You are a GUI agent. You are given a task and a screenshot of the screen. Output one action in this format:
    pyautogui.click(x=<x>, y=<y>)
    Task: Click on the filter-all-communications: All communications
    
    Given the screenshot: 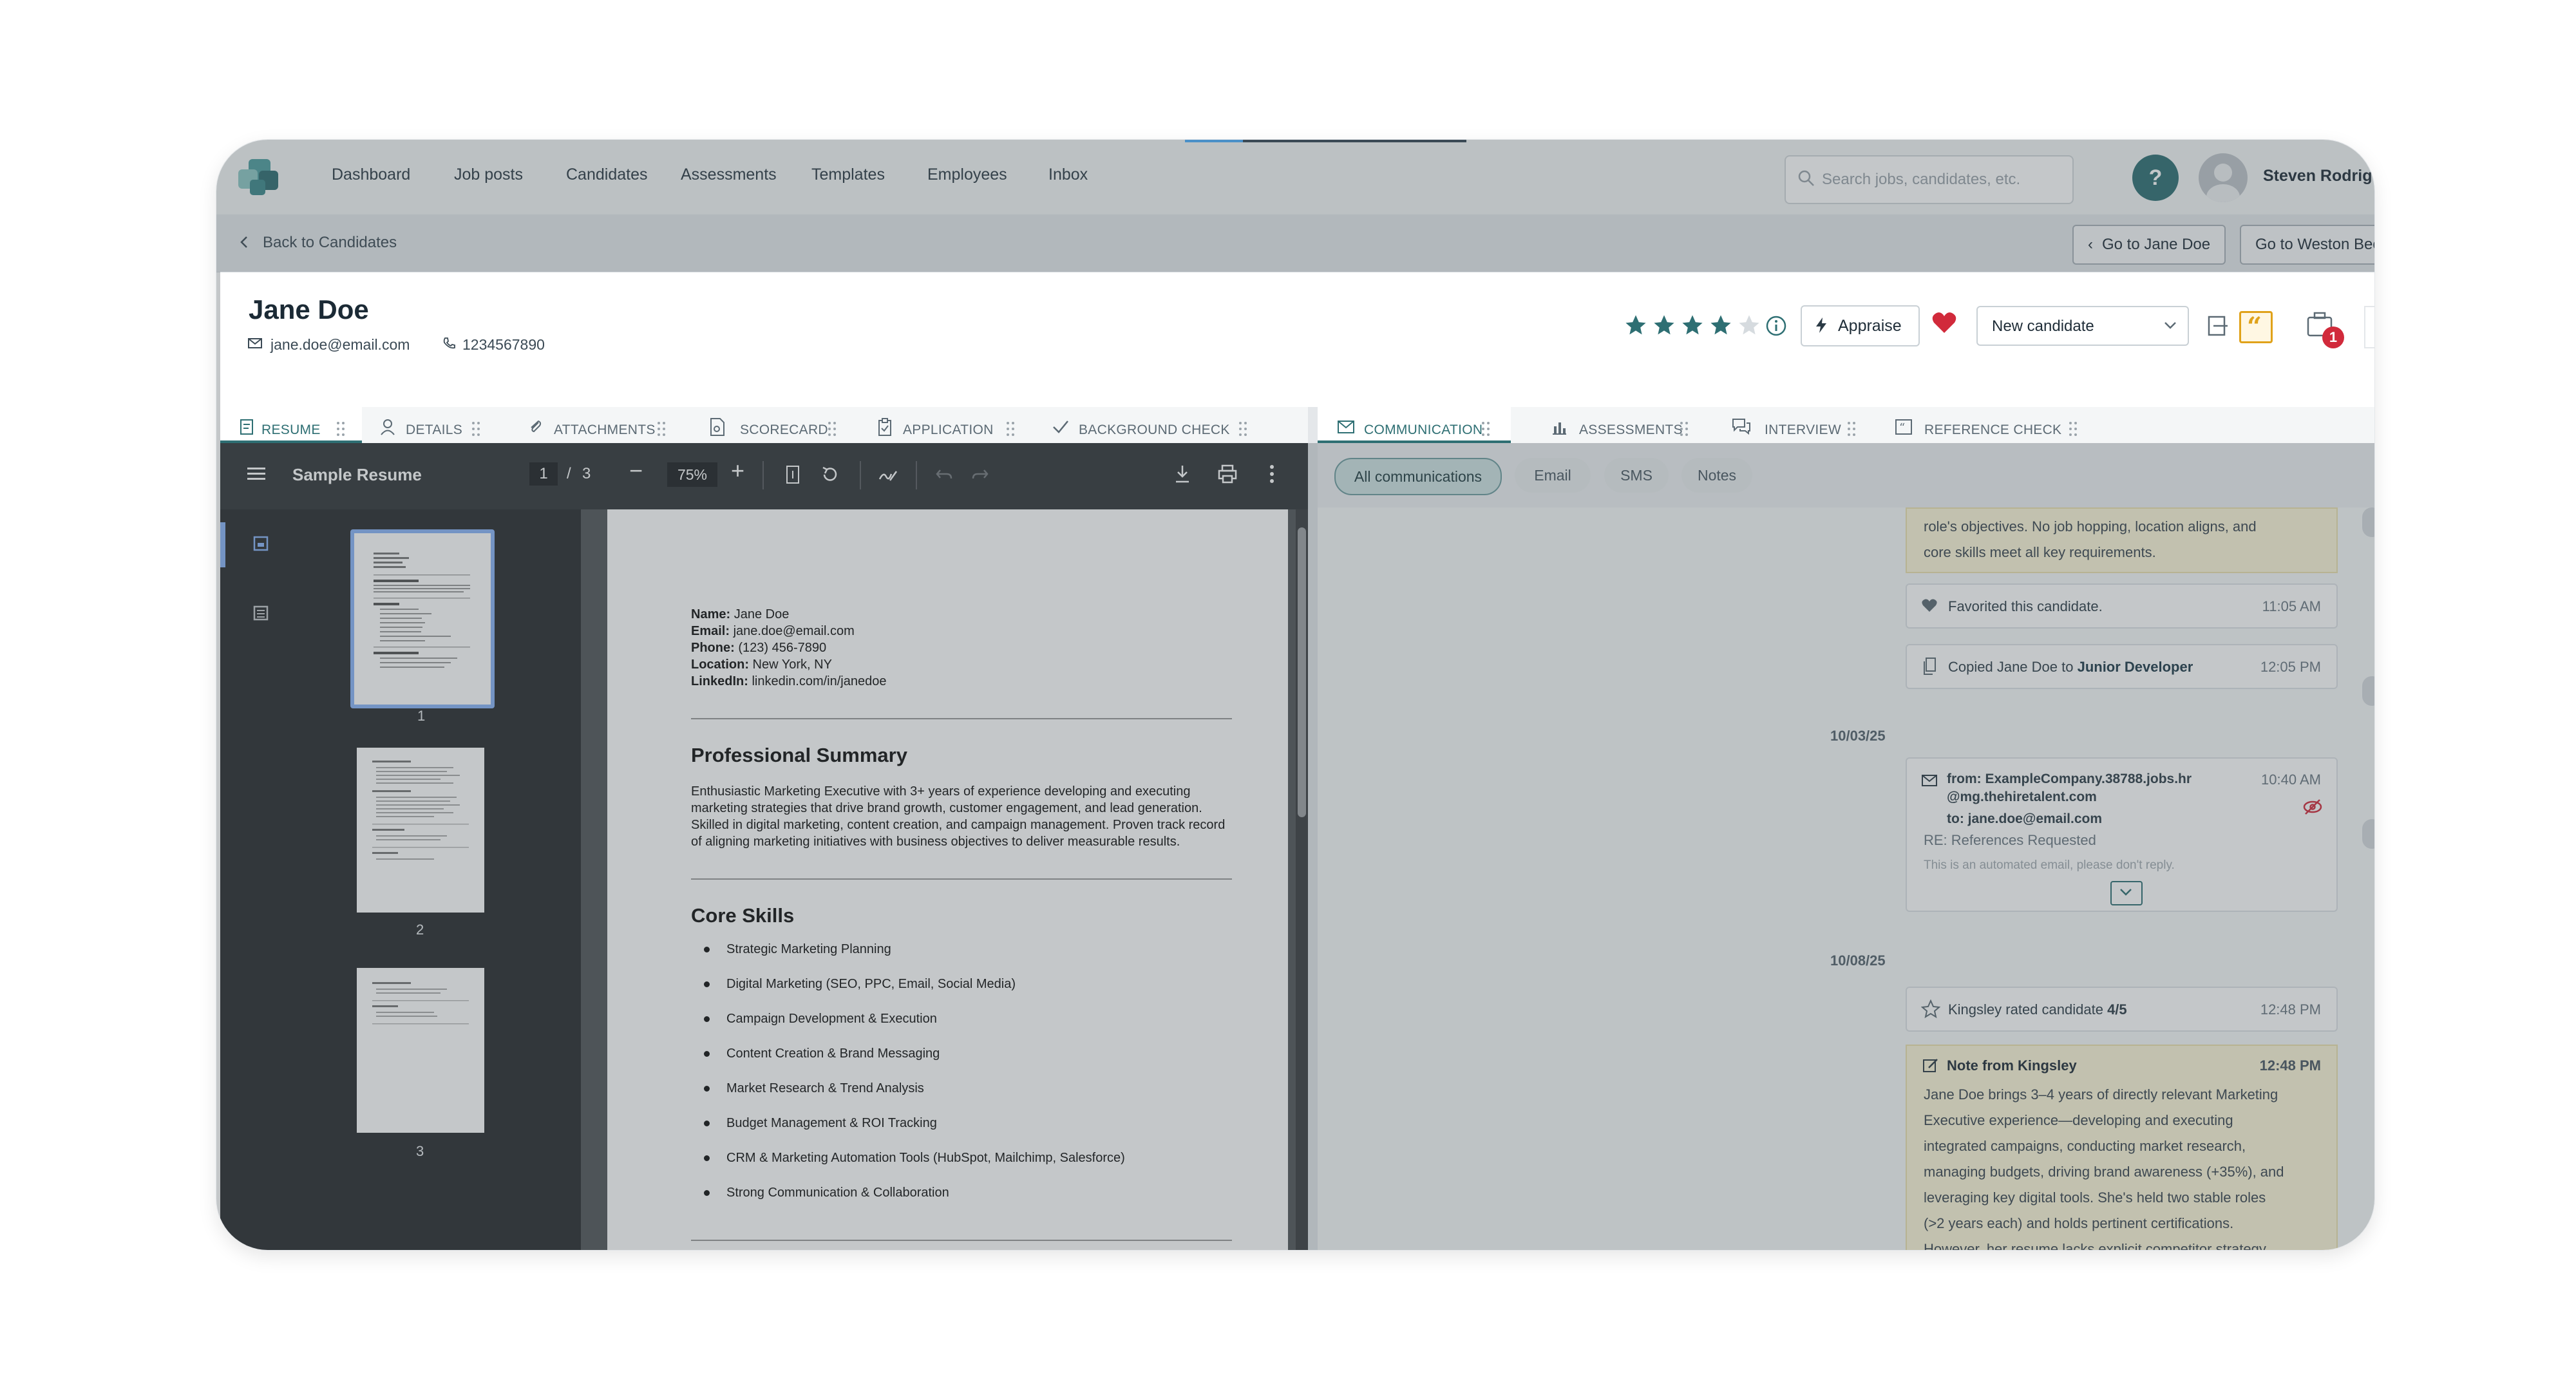 What is the action you would take?
    pyautogui.click(x=1418, y=476)
    